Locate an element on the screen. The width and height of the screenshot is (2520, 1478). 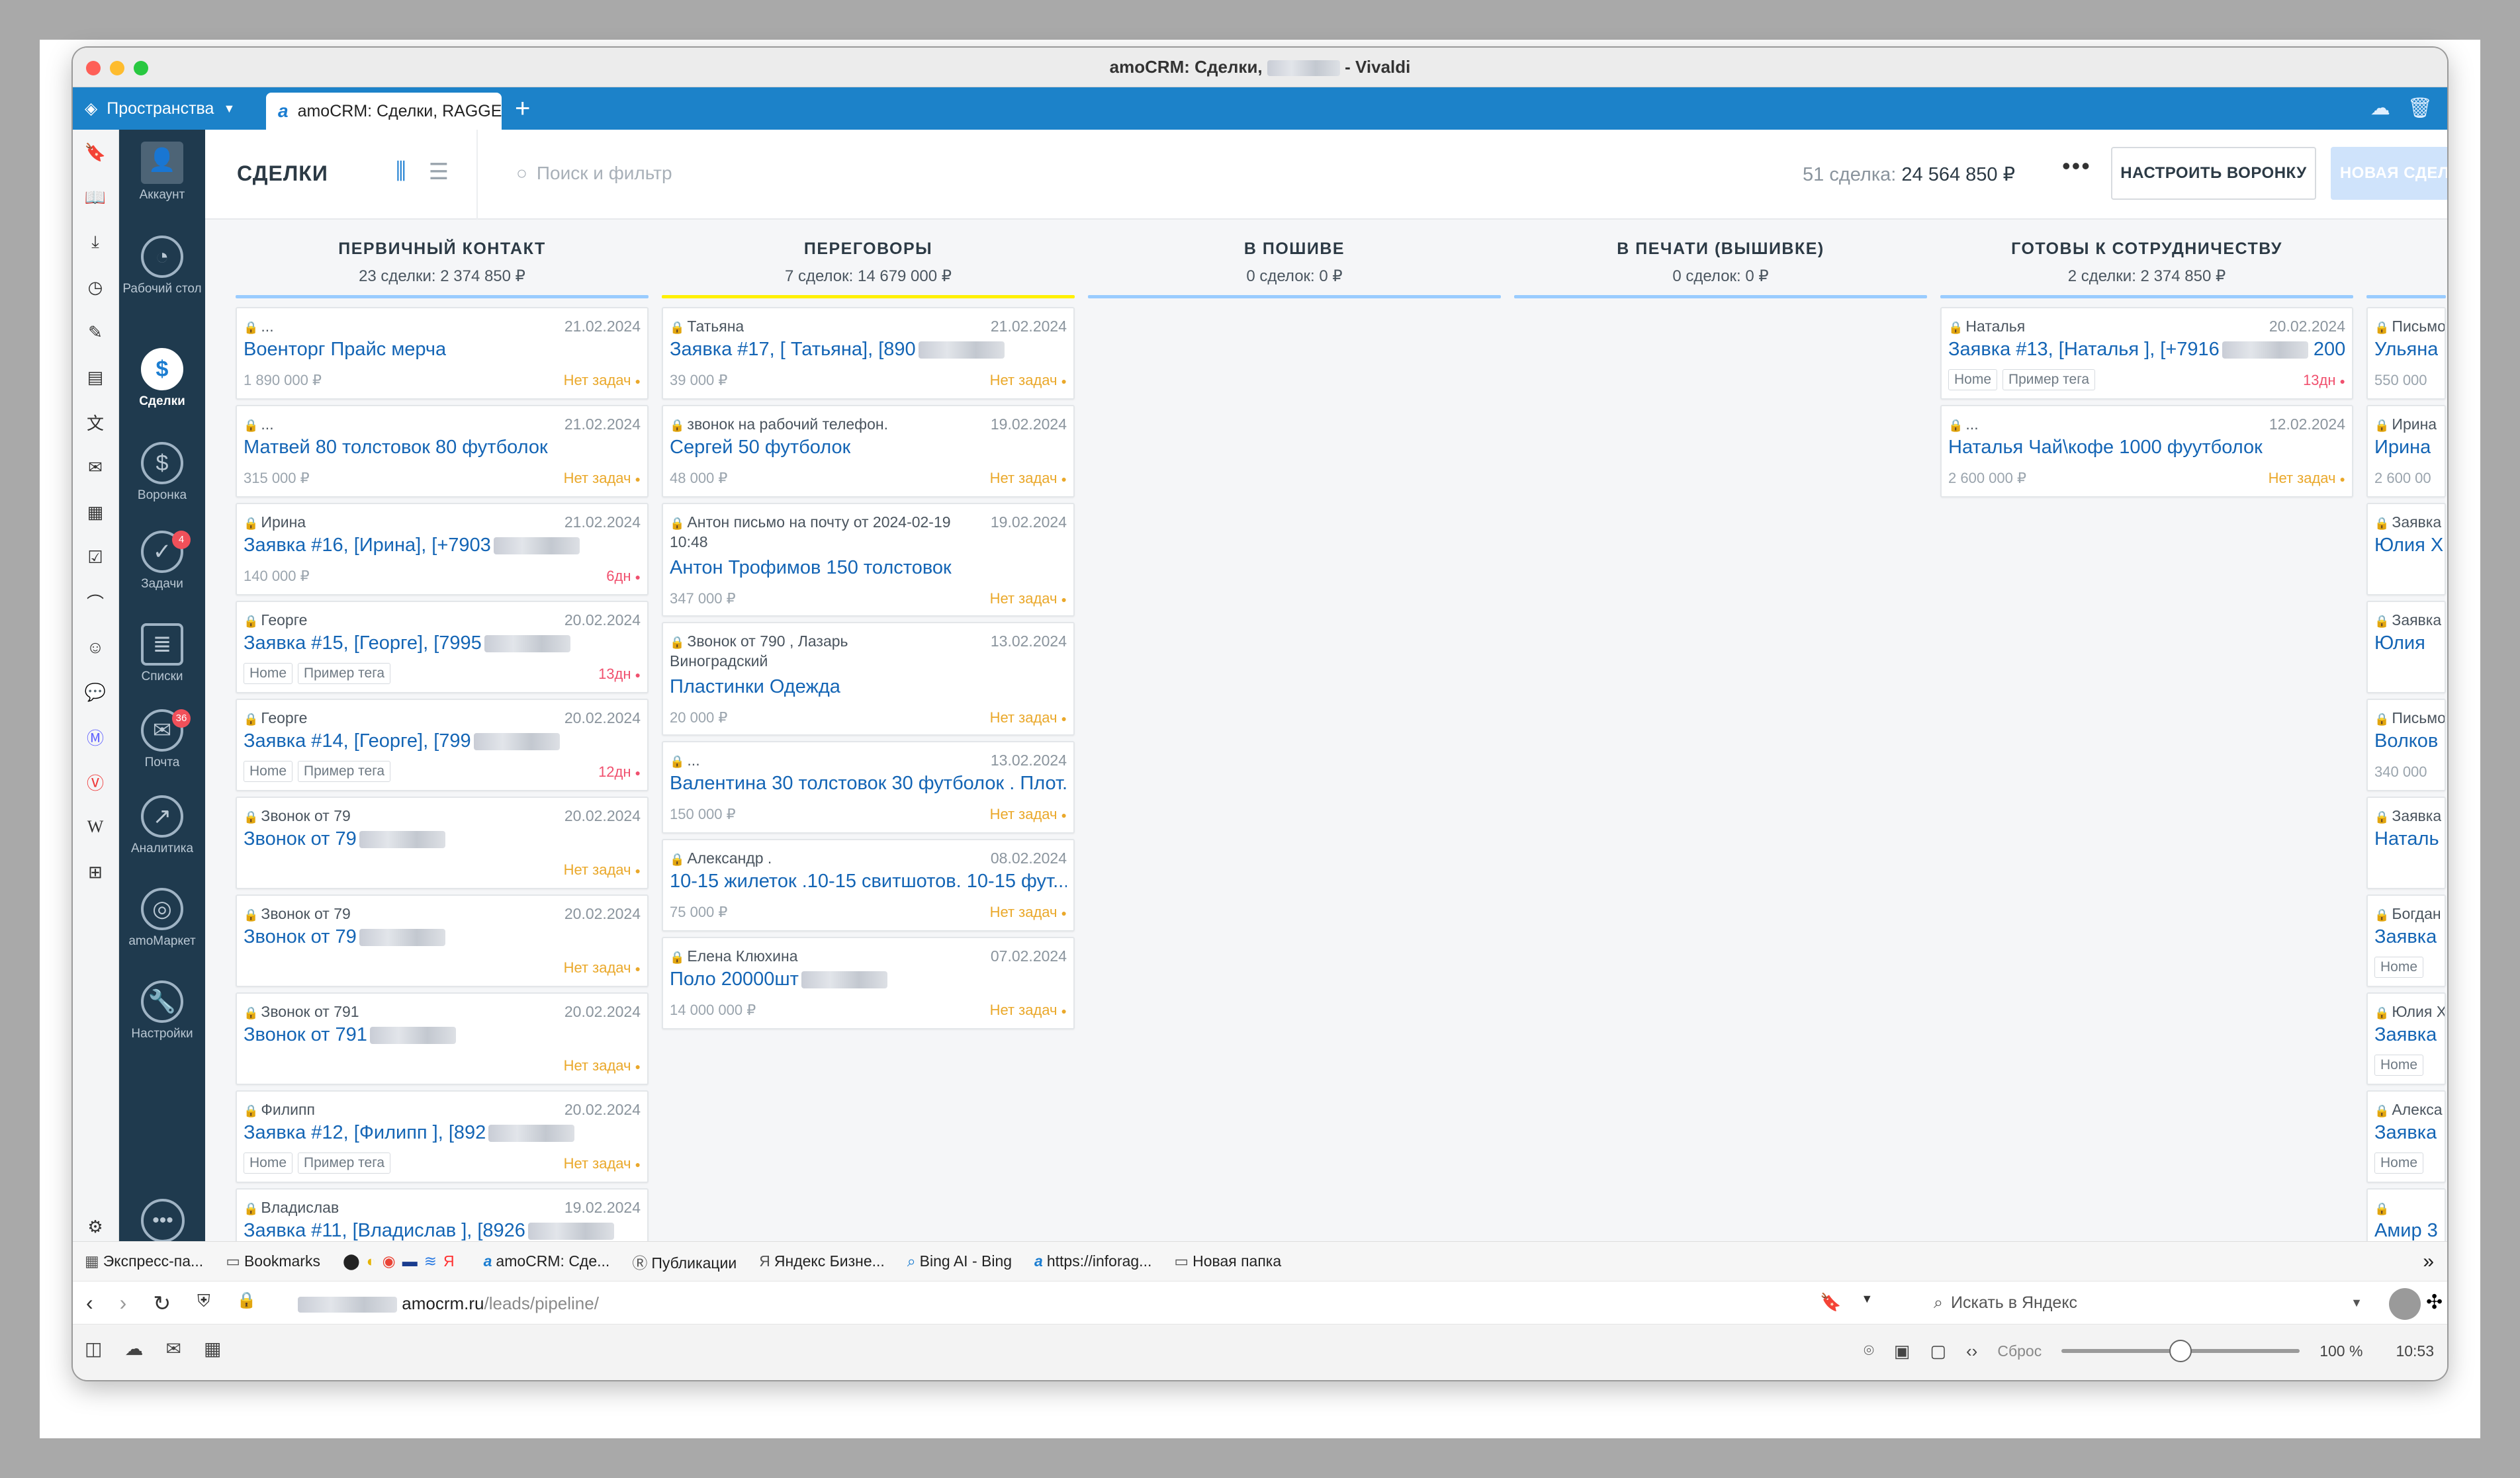
deal-card: 🔒 Письмо Ульяна 550 000 is located at coordinates (2406, 353).